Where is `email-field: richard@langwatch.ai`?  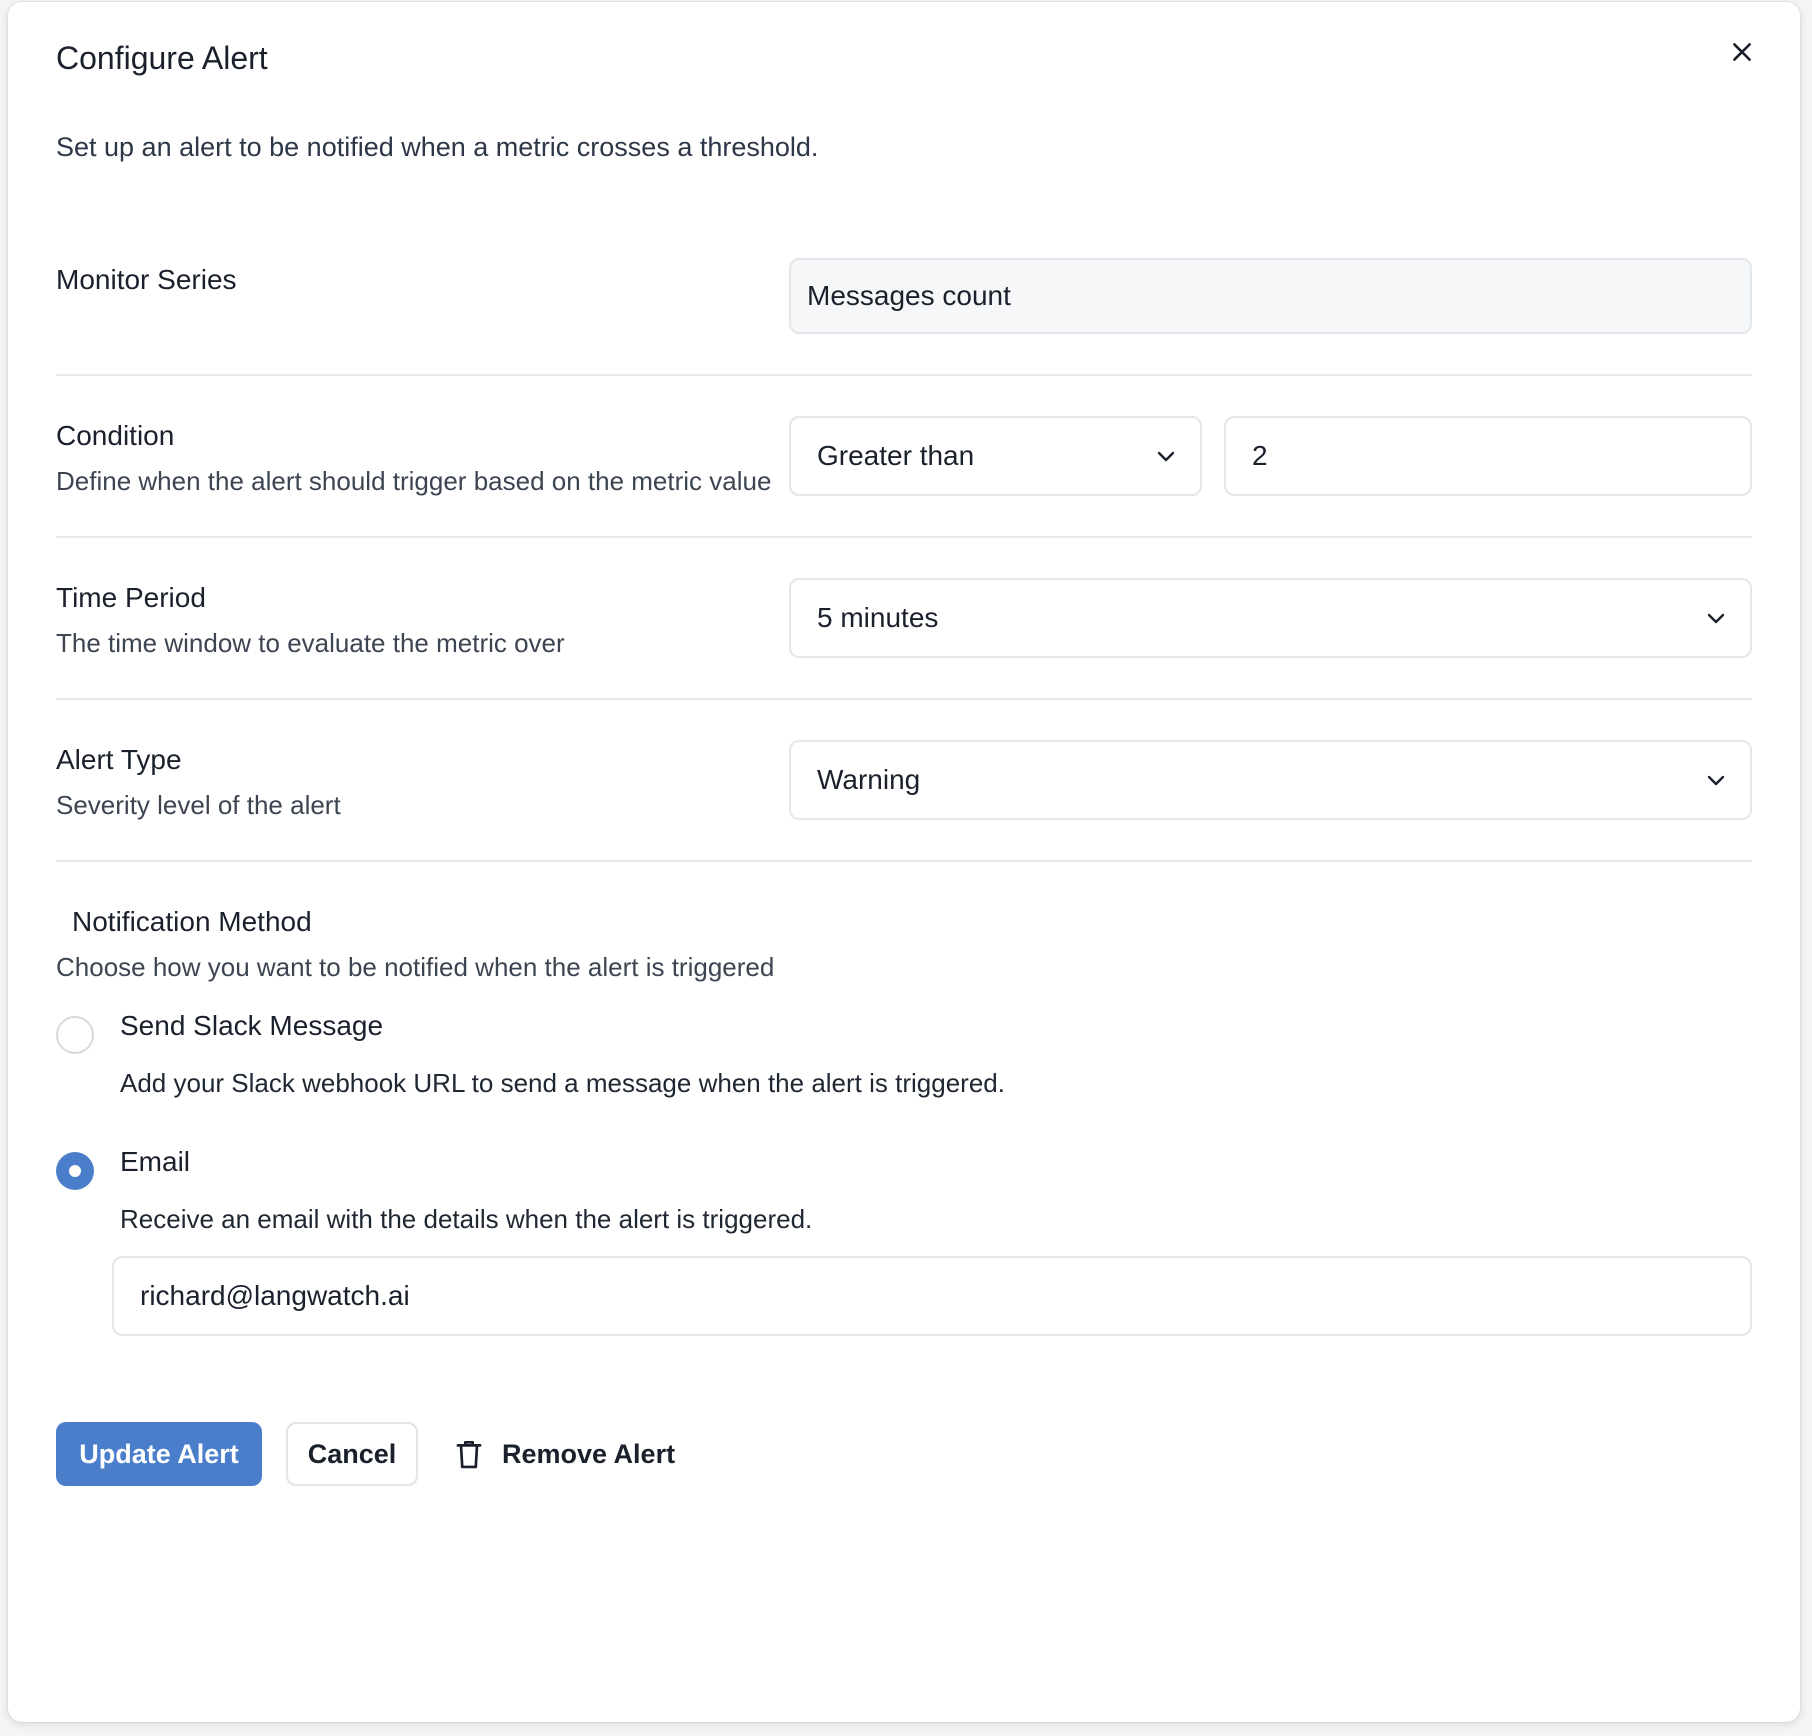 email-field: richard@langwatch.ai is located at coordinates (932, 1296).